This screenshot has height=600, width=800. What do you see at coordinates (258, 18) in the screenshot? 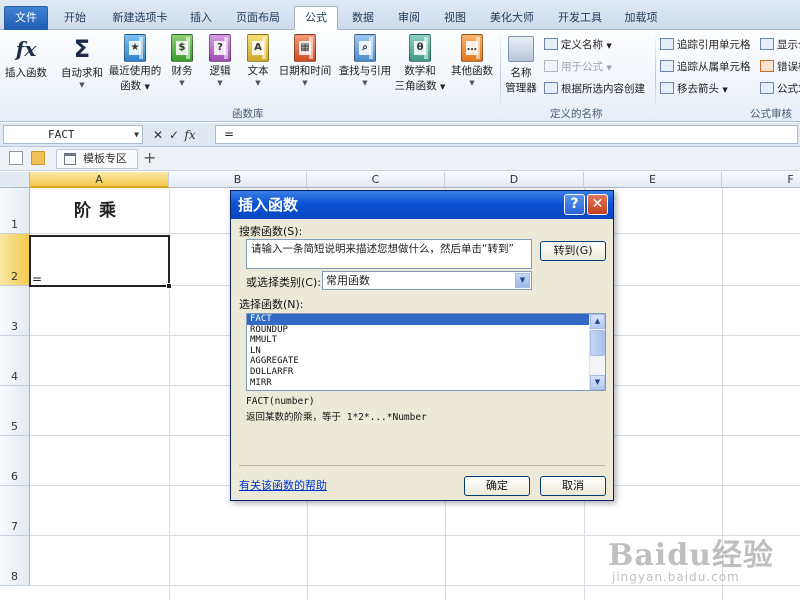
I see `ribbon-tab-4: 页面布局` at bounding box center [258, 18].